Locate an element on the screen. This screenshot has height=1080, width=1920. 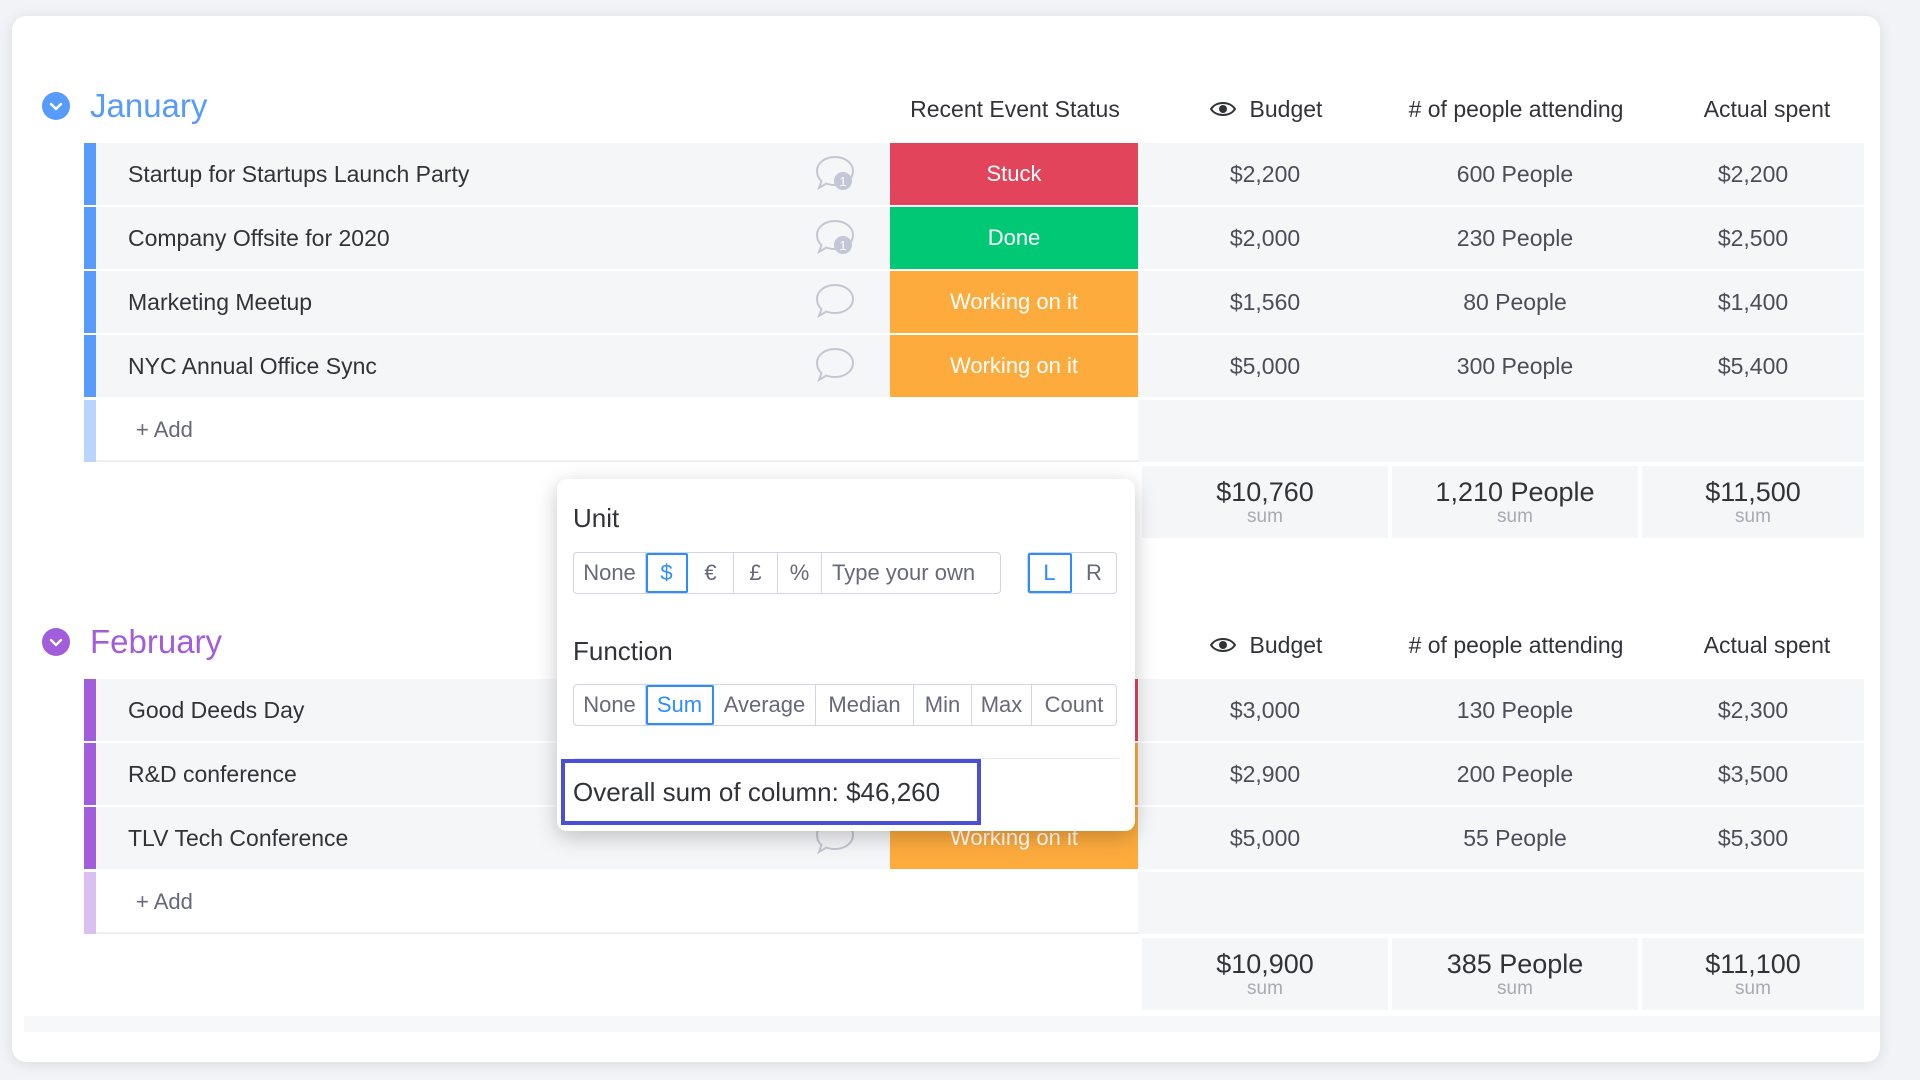
status-badge: Done is located at coordinates (1014, 238).